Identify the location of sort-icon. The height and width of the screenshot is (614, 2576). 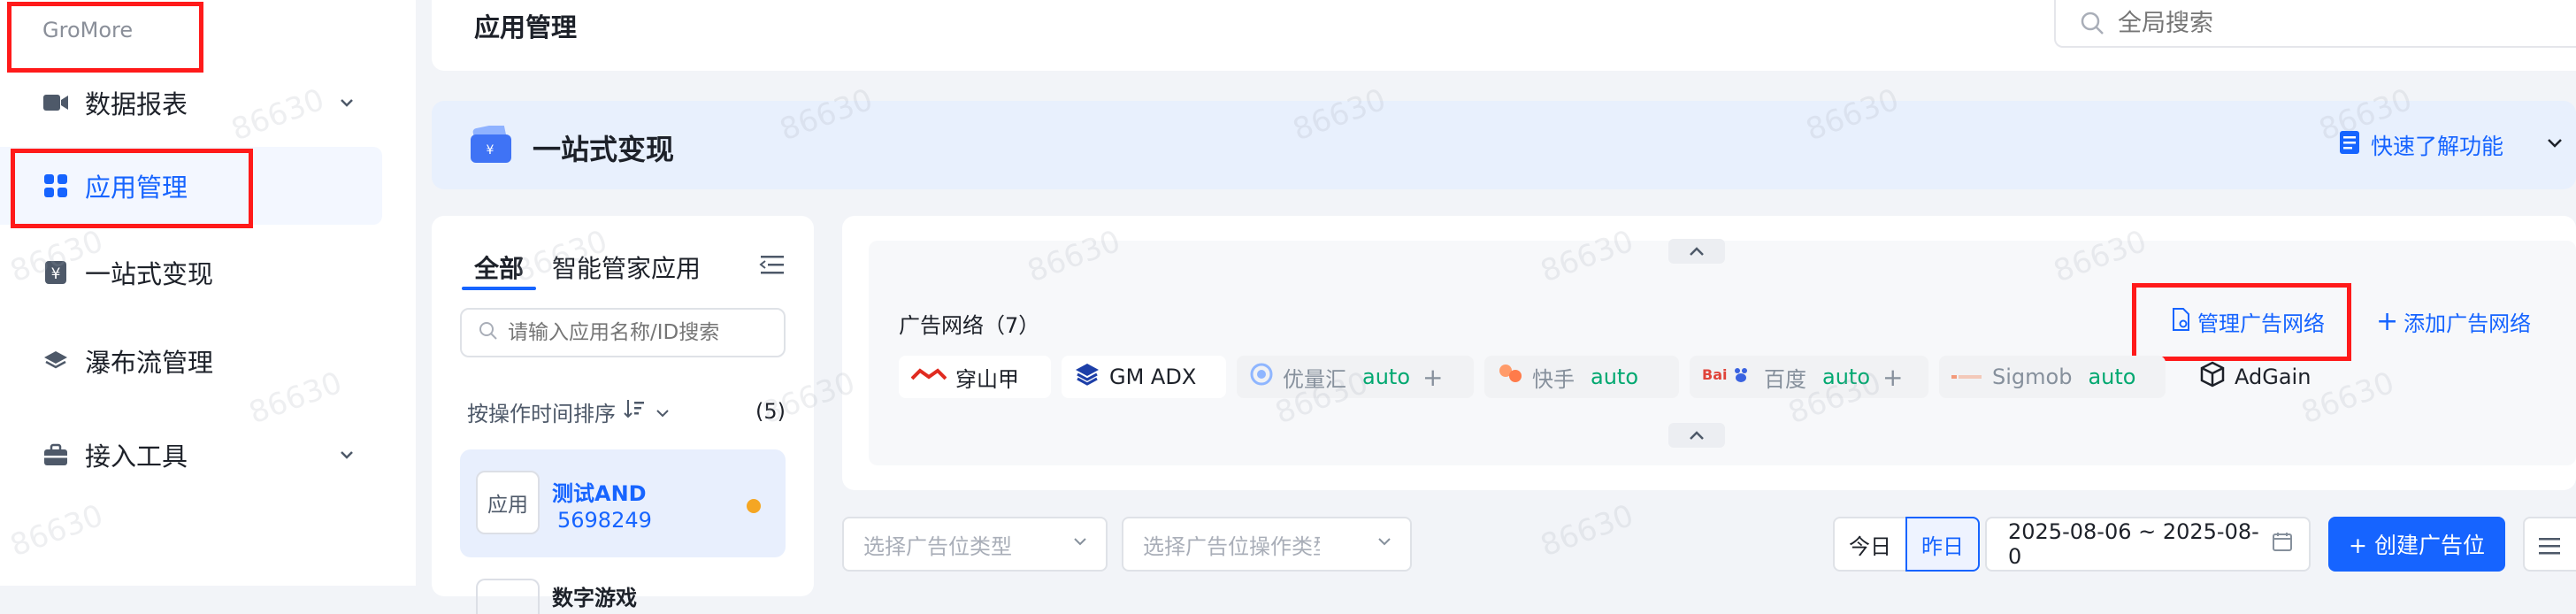
(634, 411).